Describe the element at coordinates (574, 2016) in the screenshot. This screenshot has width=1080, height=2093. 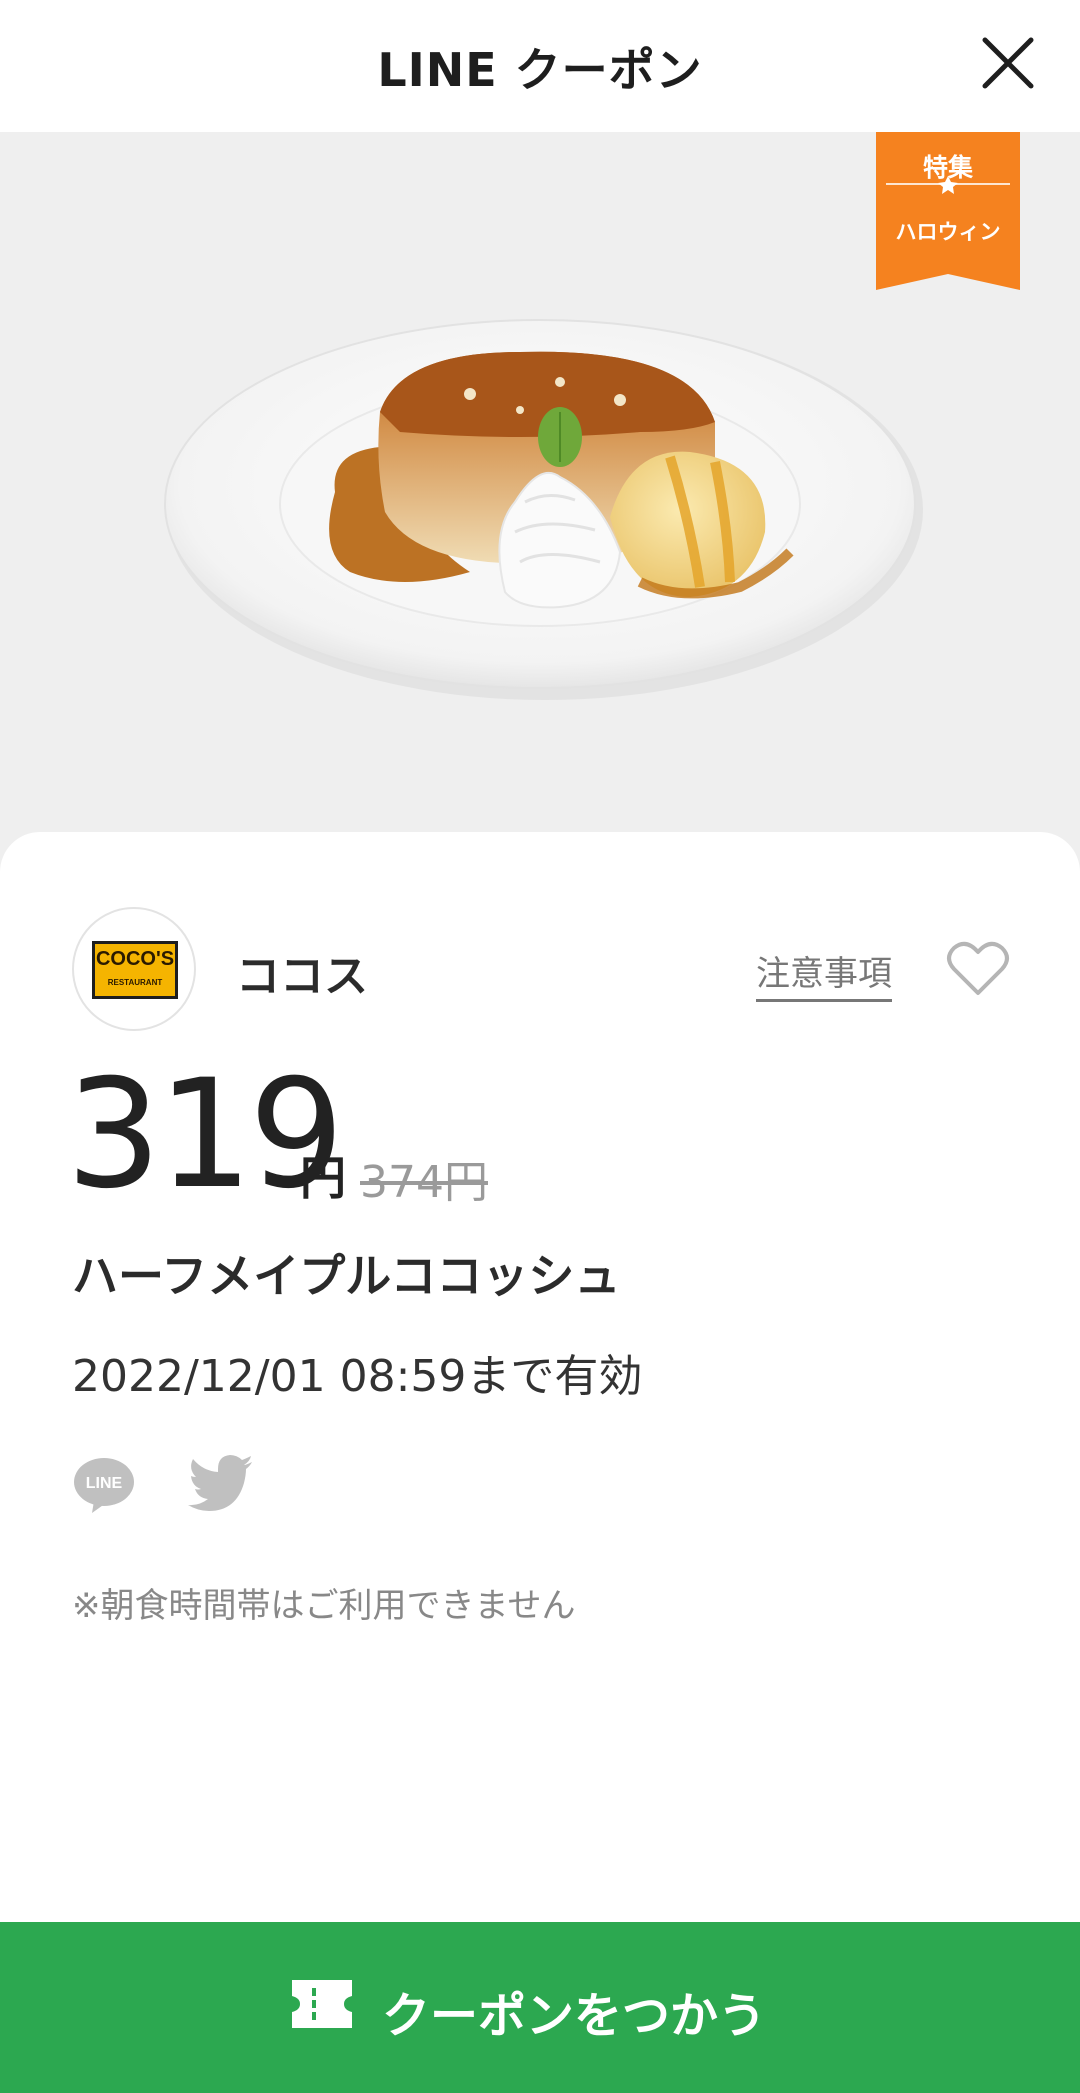
I see `use-coupon-label: クーポンをつかう` at that location.